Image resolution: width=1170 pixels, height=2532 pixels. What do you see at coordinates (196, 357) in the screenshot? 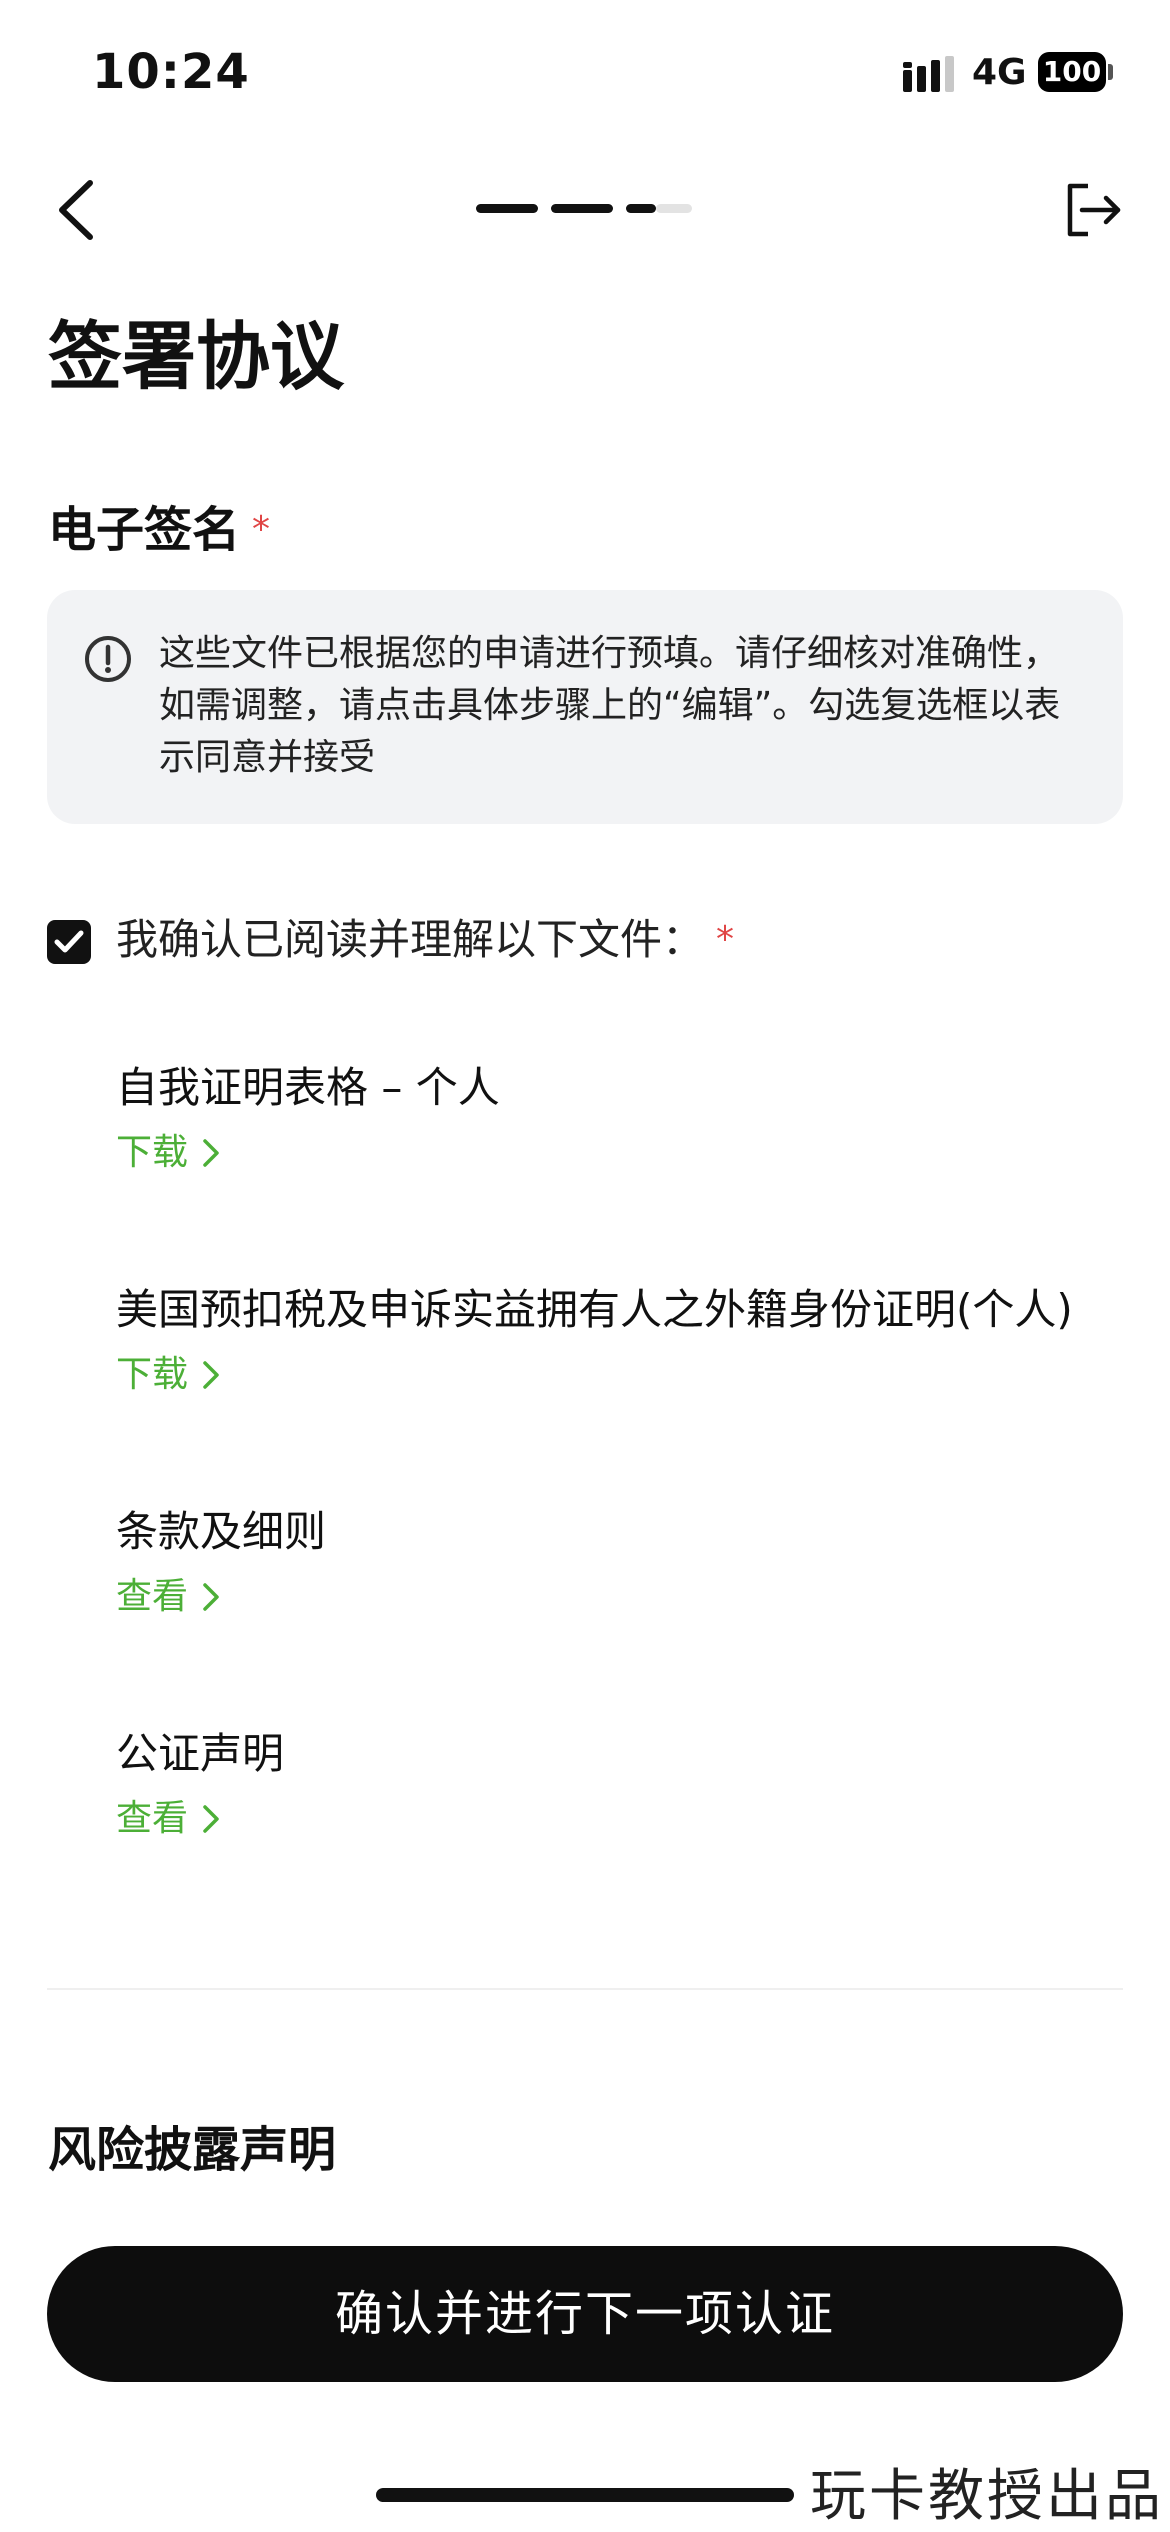
I see `page-title: 签署协议` at bounding box center [196, 357].